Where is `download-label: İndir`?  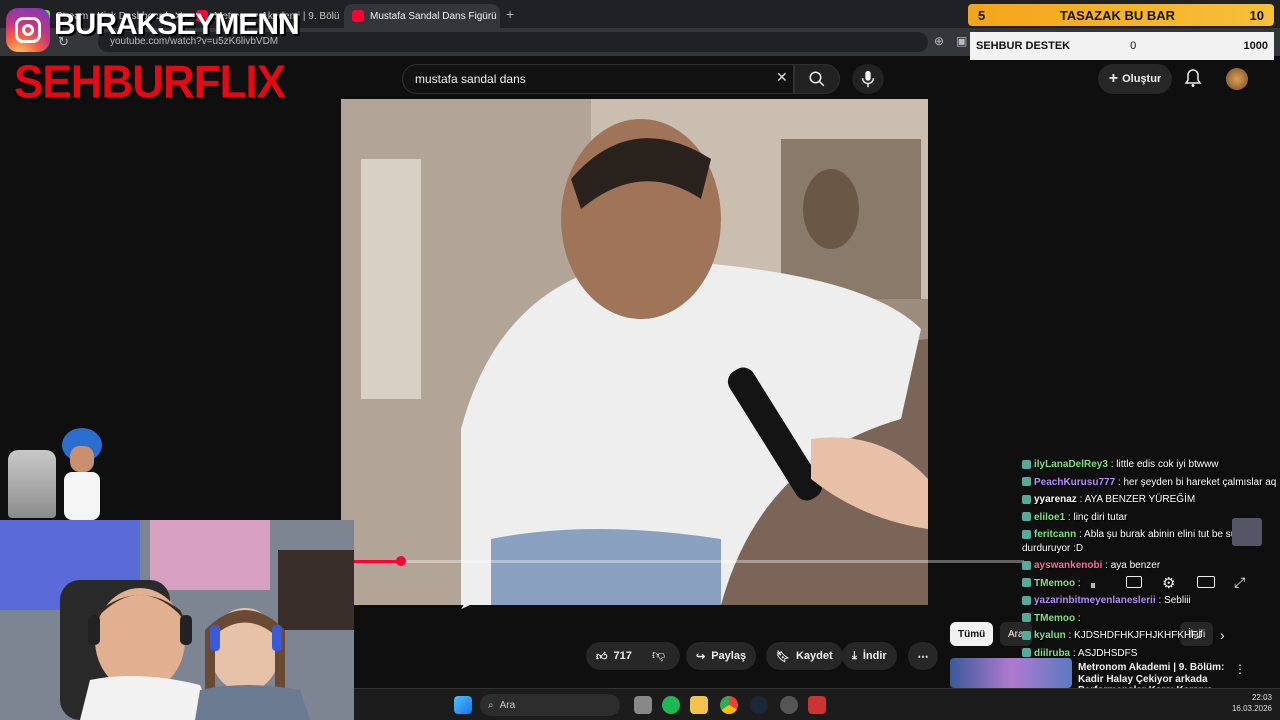 download-label: İndir is located at coordinates (874, 656).